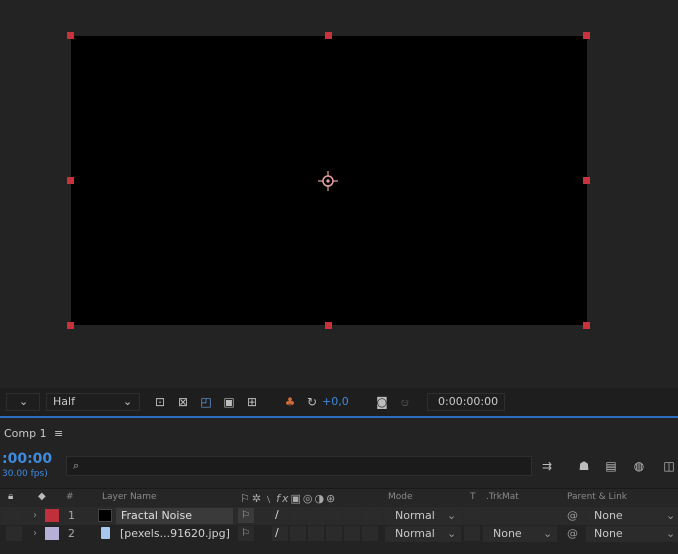 This screenshot has height=554, width=678. Describe the element at coordinates (76, 465) in the screenshot. I see `search-icon: ⌕` at that location.